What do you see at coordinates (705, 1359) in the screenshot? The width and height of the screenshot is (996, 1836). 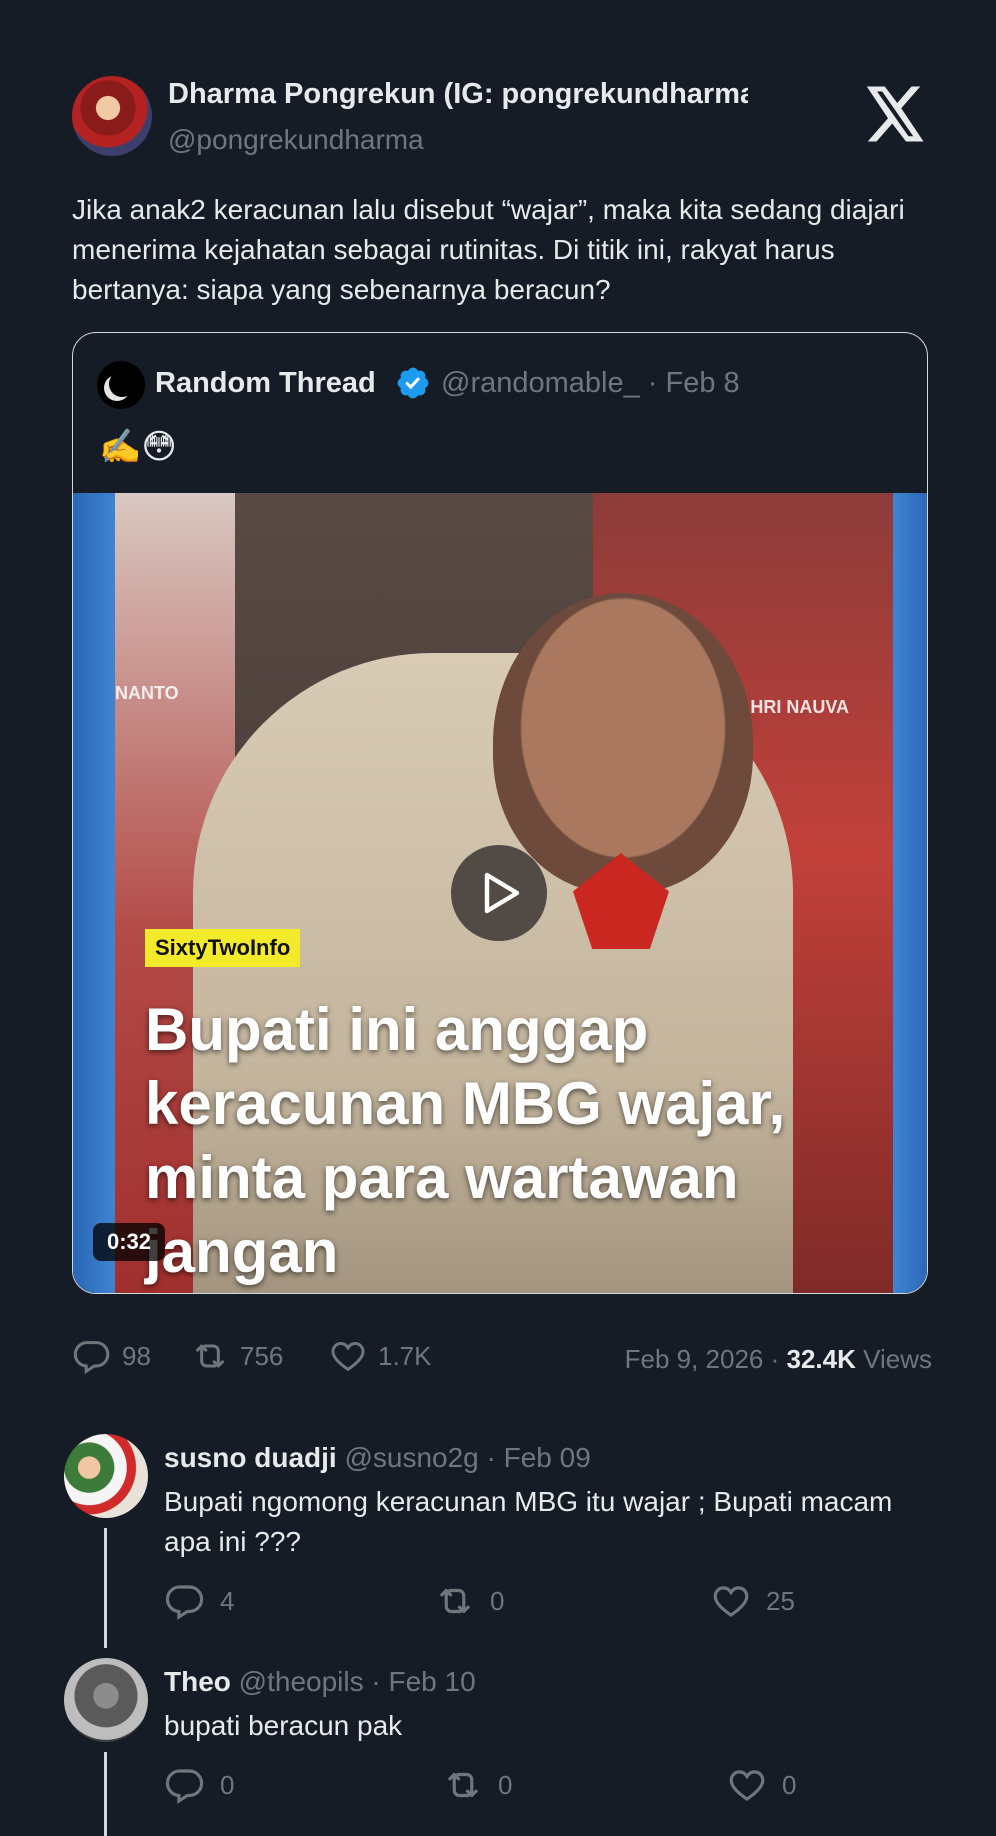 I see `tweet-date: Feb 9, 2026 ·` at bounding box center [705, 1359].